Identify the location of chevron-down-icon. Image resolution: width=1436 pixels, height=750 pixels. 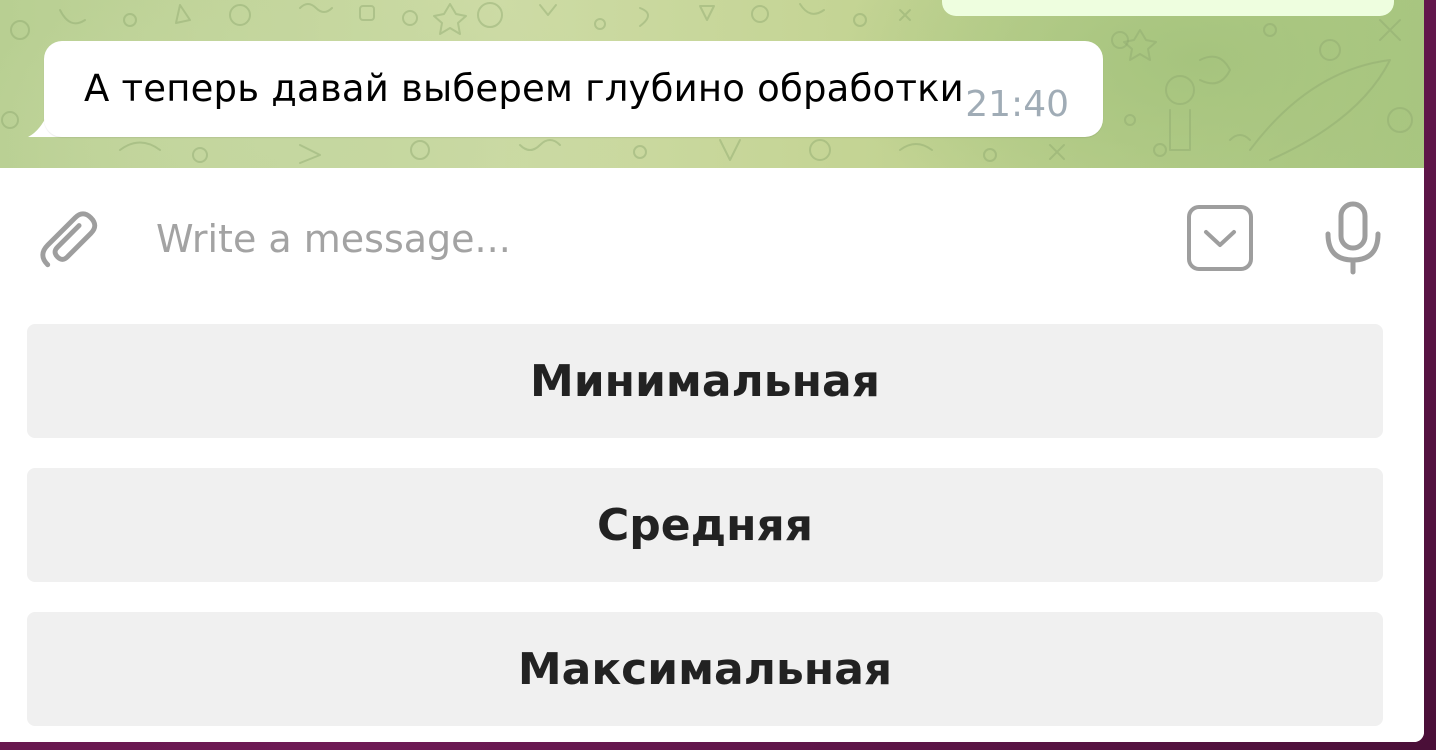
(1220, 238).